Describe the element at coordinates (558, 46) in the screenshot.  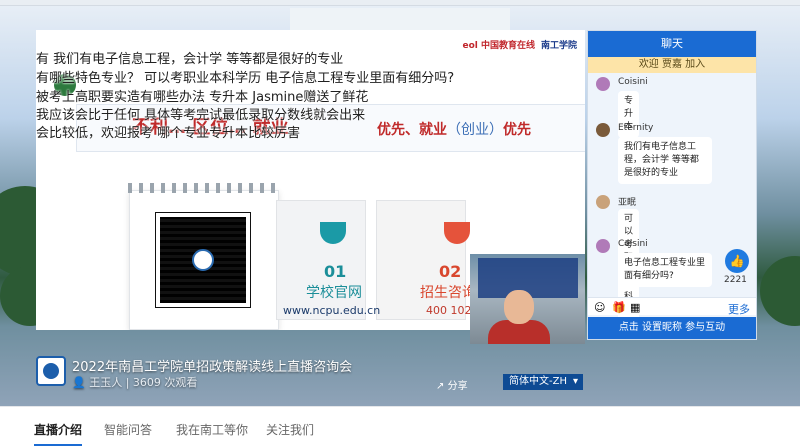
I see `school-logo: 南工学院` at that location.